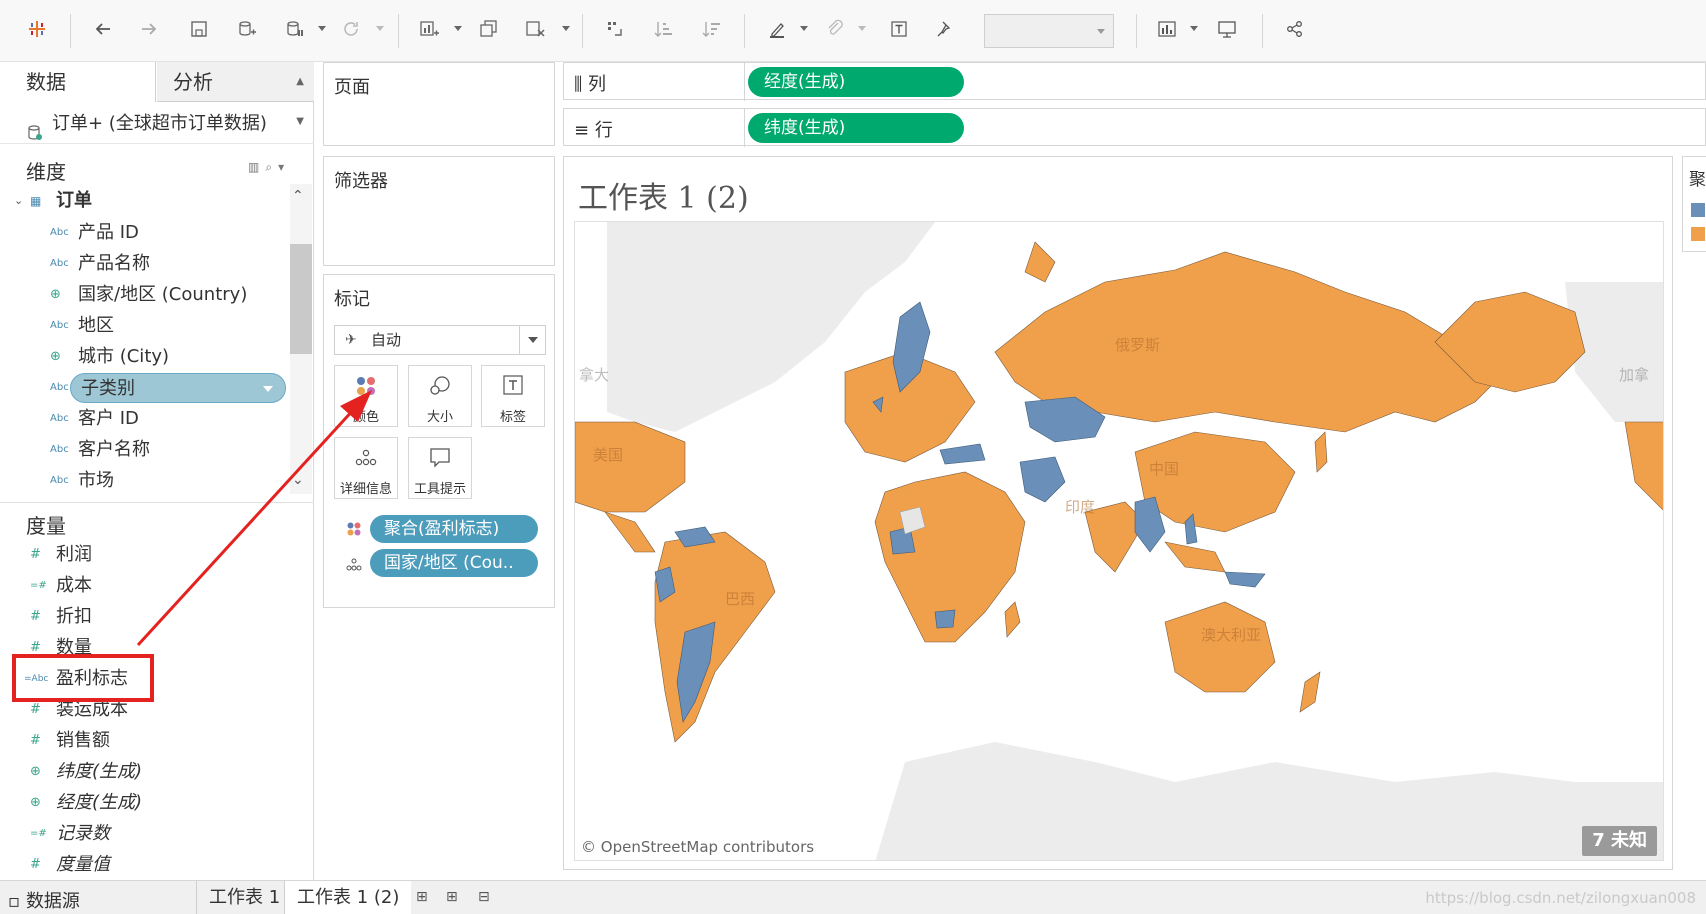  What do you see at coordinates (157, 169) in the screenshot?
I see `dimensions-header: 维度 ▥⌕▾` at bounding box center [157, 169].